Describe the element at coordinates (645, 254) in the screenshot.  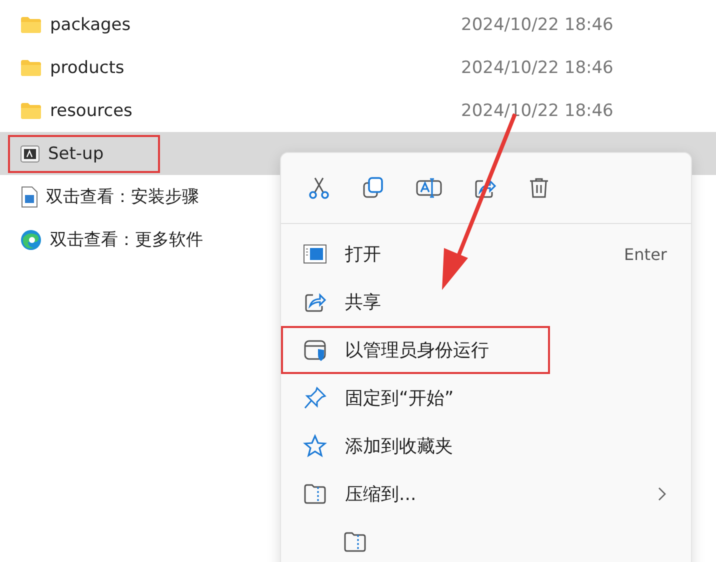
I see `shortcut-text: Enter` at that location.